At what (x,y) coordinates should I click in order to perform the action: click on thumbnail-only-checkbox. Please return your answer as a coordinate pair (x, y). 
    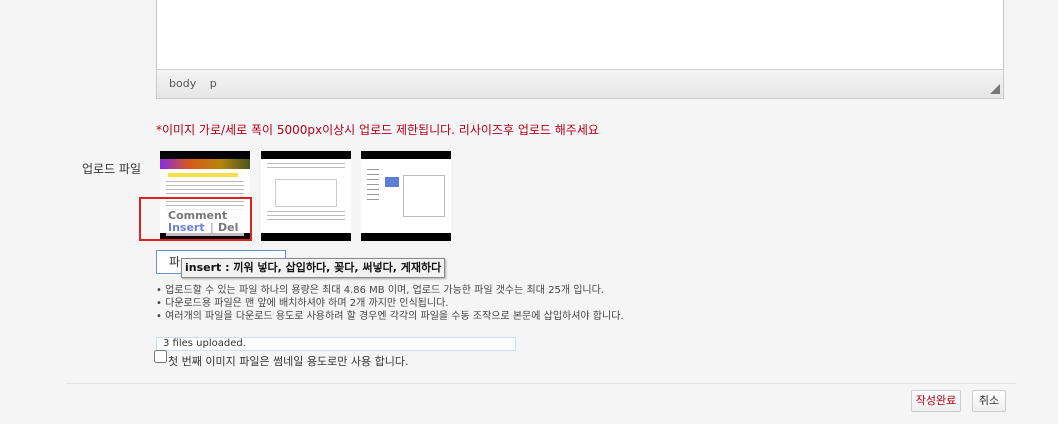
    Looking at the image, I should click on (160, 356).